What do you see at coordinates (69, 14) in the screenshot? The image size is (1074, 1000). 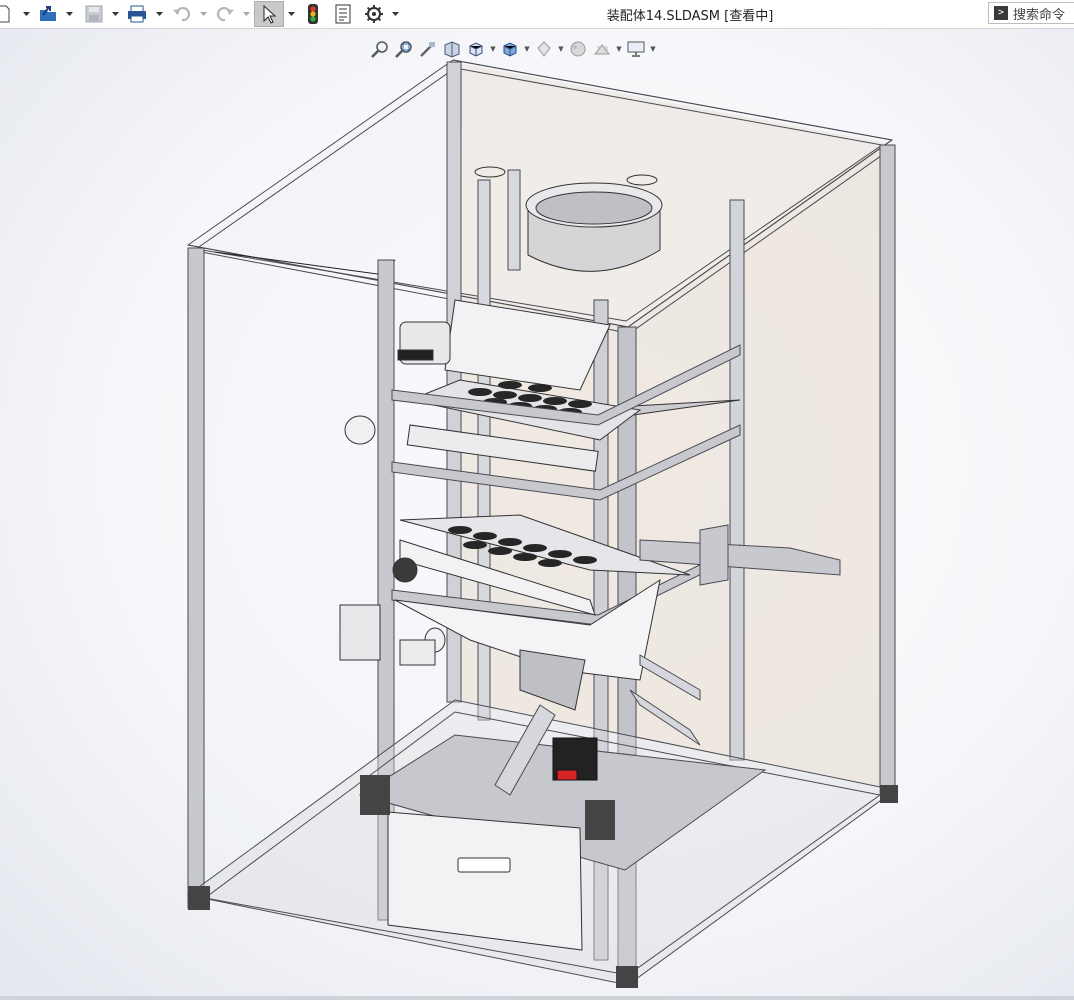 I see `open-dropdown-arrow` at bounding box center [69, 14].